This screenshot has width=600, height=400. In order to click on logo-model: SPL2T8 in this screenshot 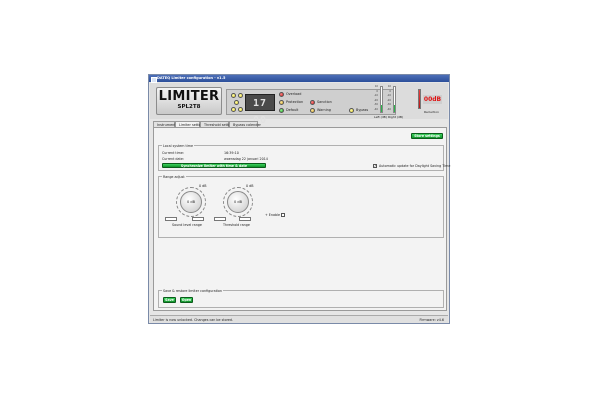, I will do `click(189, 107)`.